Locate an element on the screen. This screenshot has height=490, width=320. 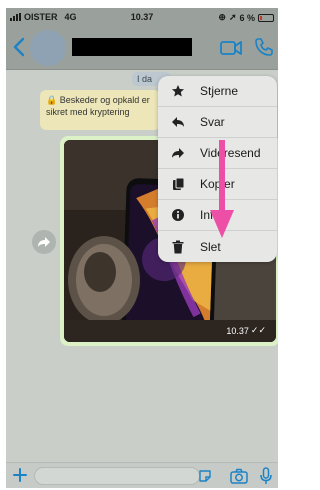
plus-icon is located at coordinates (20, 475).